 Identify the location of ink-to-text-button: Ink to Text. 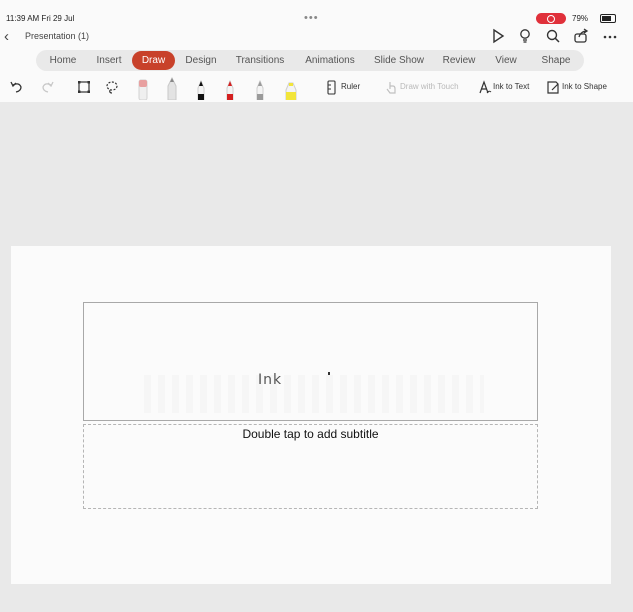
(511, 86).